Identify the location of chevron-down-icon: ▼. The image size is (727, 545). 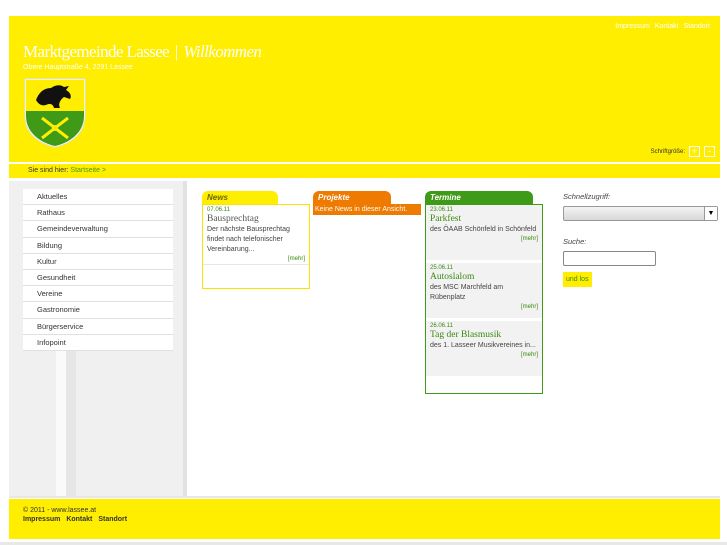
(710, 213).